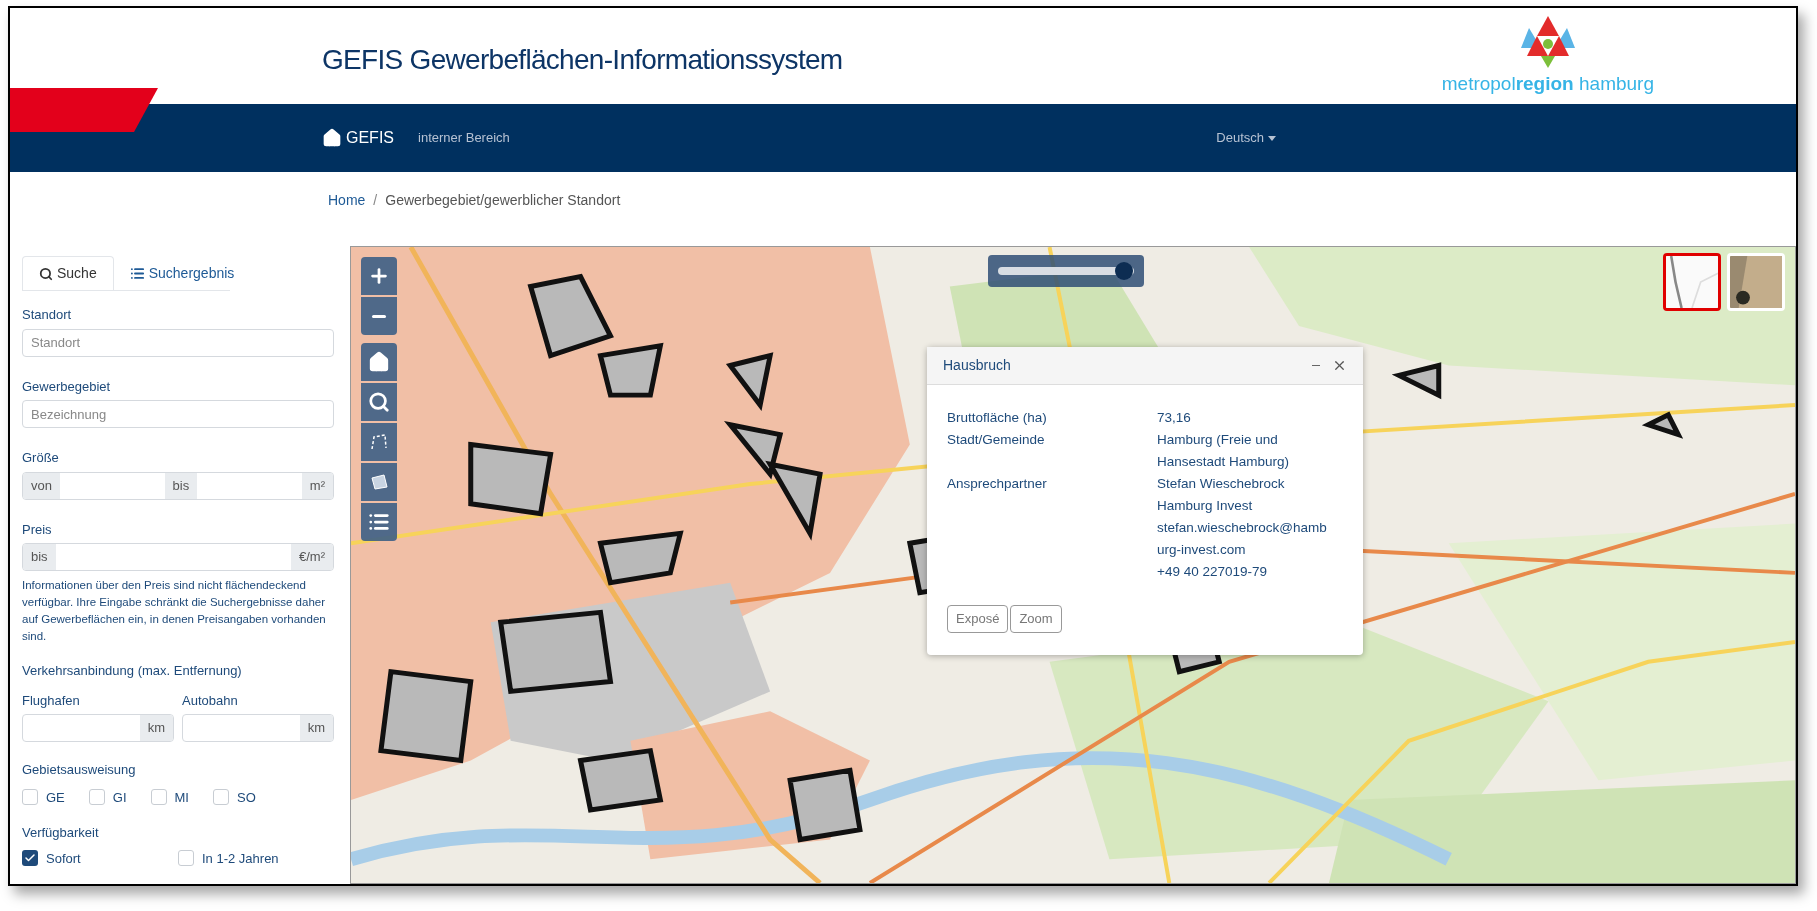 The height and width of the screenshot is (911, 1817). I want to click on checkbox-label: SO, so click(246, 797).